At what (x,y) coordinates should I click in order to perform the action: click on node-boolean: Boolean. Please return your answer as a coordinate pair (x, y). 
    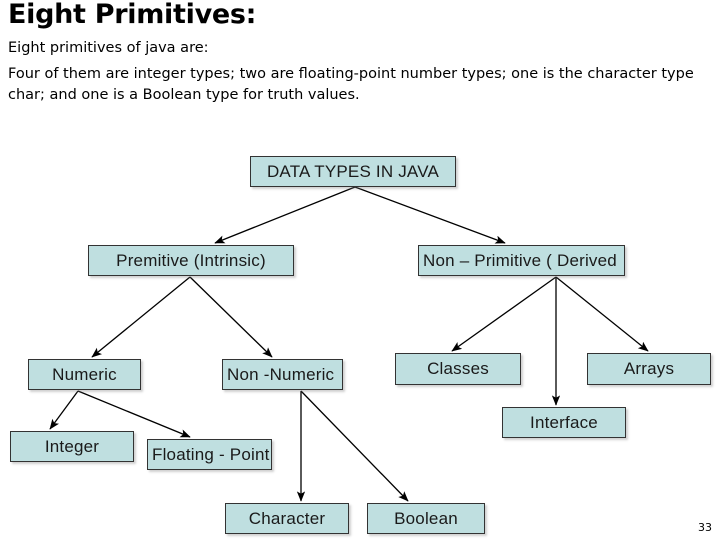
    Looking at the image, I should click on (426, 518).